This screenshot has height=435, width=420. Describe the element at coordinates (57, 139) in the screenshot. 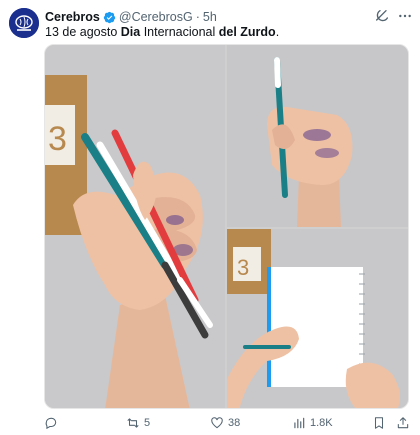

I see `calendar-number-1: 3` at that location.